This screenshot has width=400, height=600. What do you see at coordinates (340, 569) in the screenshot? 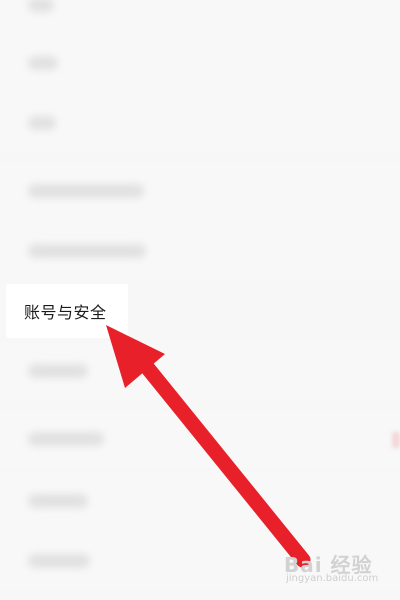
I see `watermark: Bai 经验 jingyan.baidu.com` at bounding box center [340, 569].